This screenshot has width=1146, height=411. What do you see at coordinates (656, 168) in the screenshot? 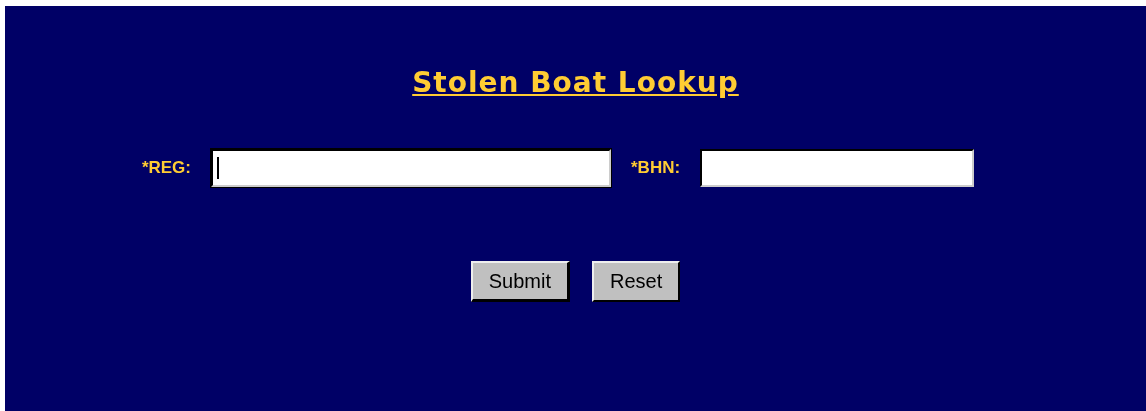
I see `field-label: *BHN:` at bounding box center [656, 168].